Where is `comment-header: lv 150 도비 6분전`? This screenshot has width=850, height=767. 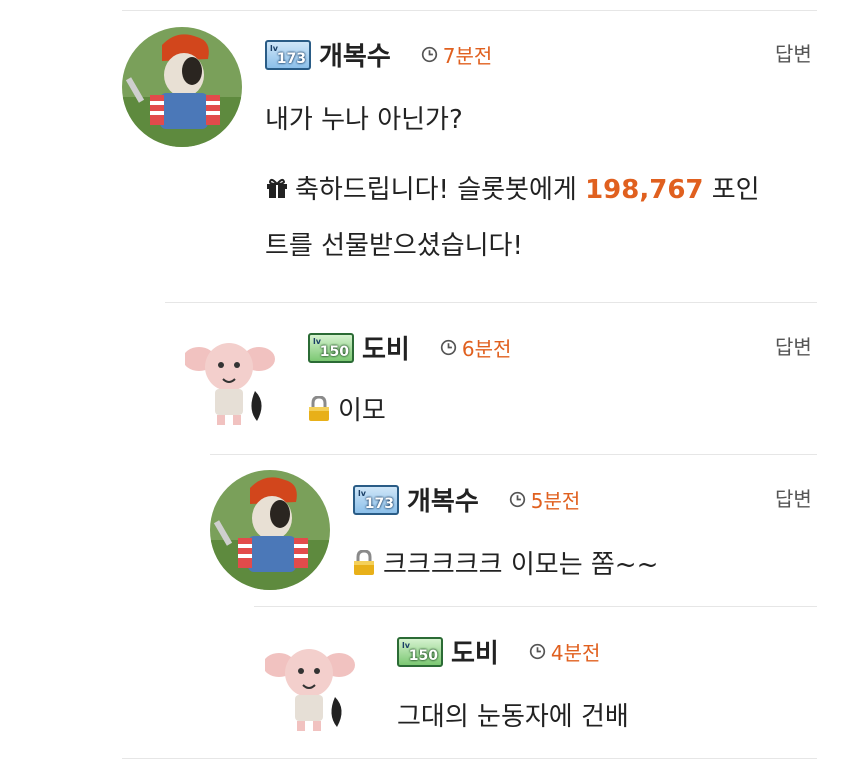 comment-header: lv 150 도비 6분전 is located at coordinates (409, 347).